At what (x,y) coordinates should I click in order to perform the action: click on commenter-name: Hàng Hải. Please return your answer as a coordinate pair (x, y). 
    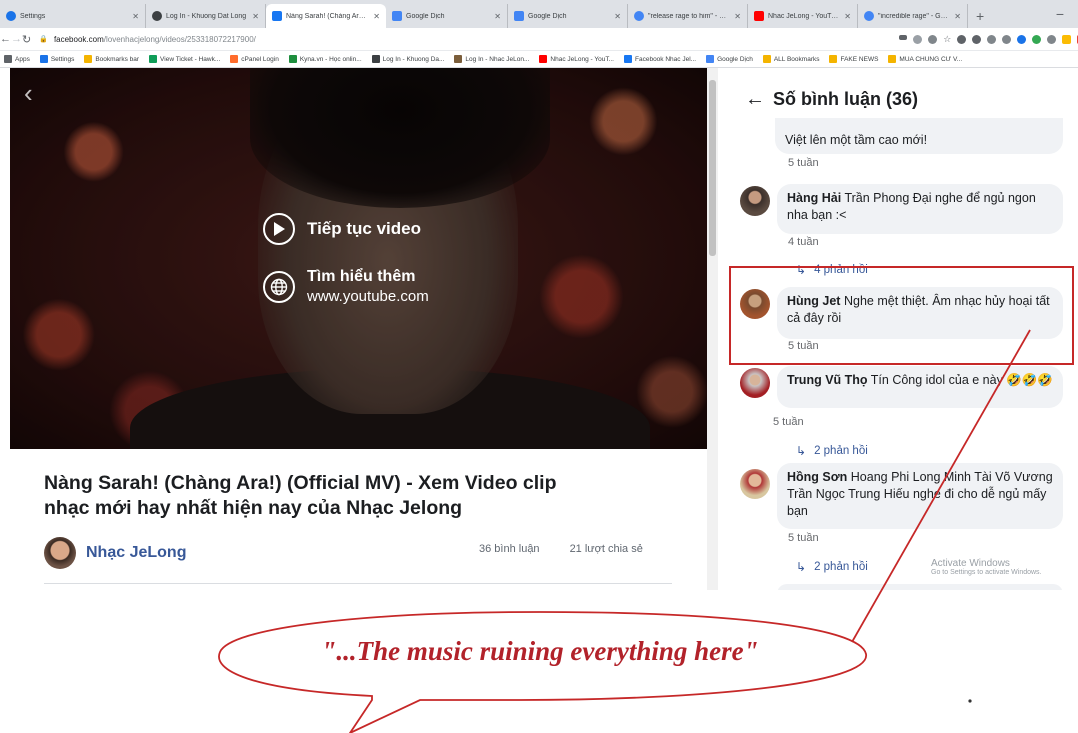
    Looking at the image, I should click on (814, 198).